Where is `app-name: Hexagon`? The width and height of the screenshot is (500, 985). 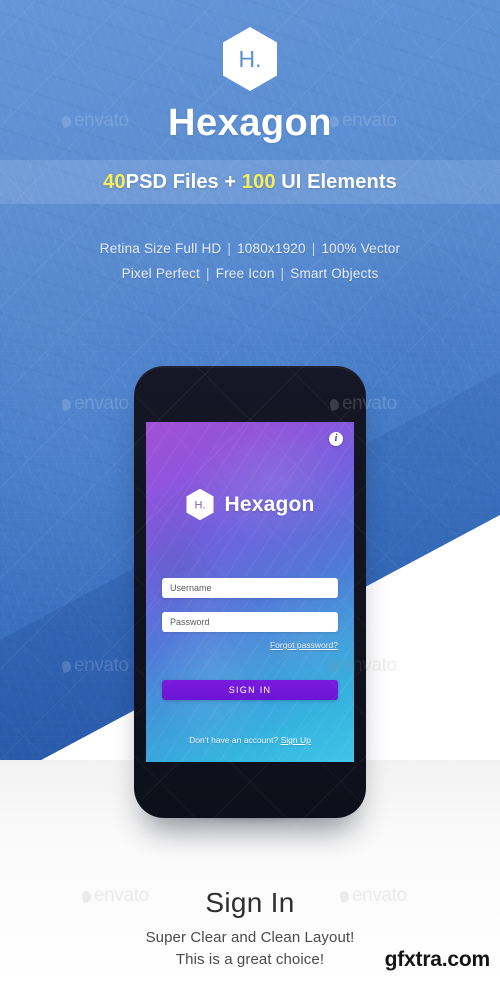
app-name: Hexagon is located at coordinates (269, 504).